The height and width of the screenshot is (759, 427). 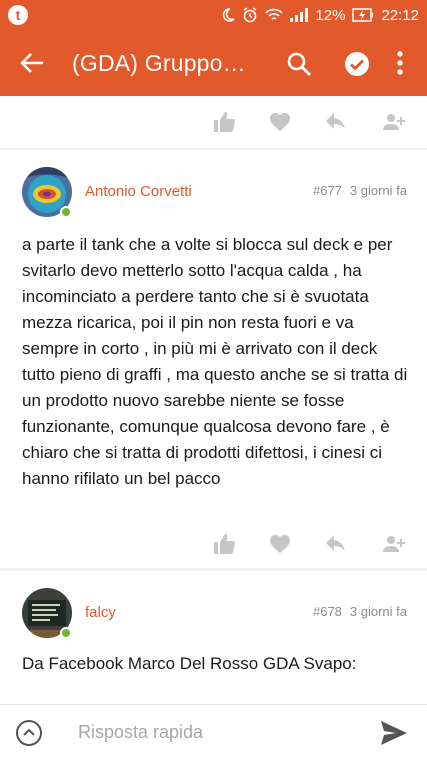 What do you see at coordinates (250, 15) in the screenshot?
I see `alarm-icon` at bounding box center [250, 15].